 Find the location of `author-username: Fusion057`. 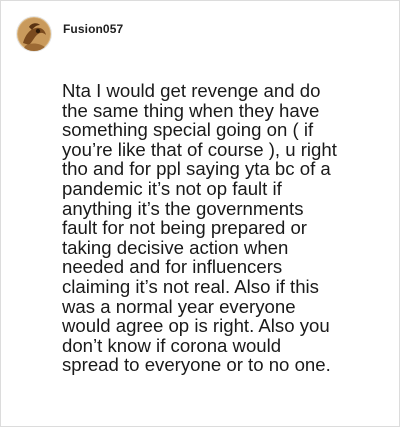

author-username: Fusion057 is located at coordinates (93, 29).